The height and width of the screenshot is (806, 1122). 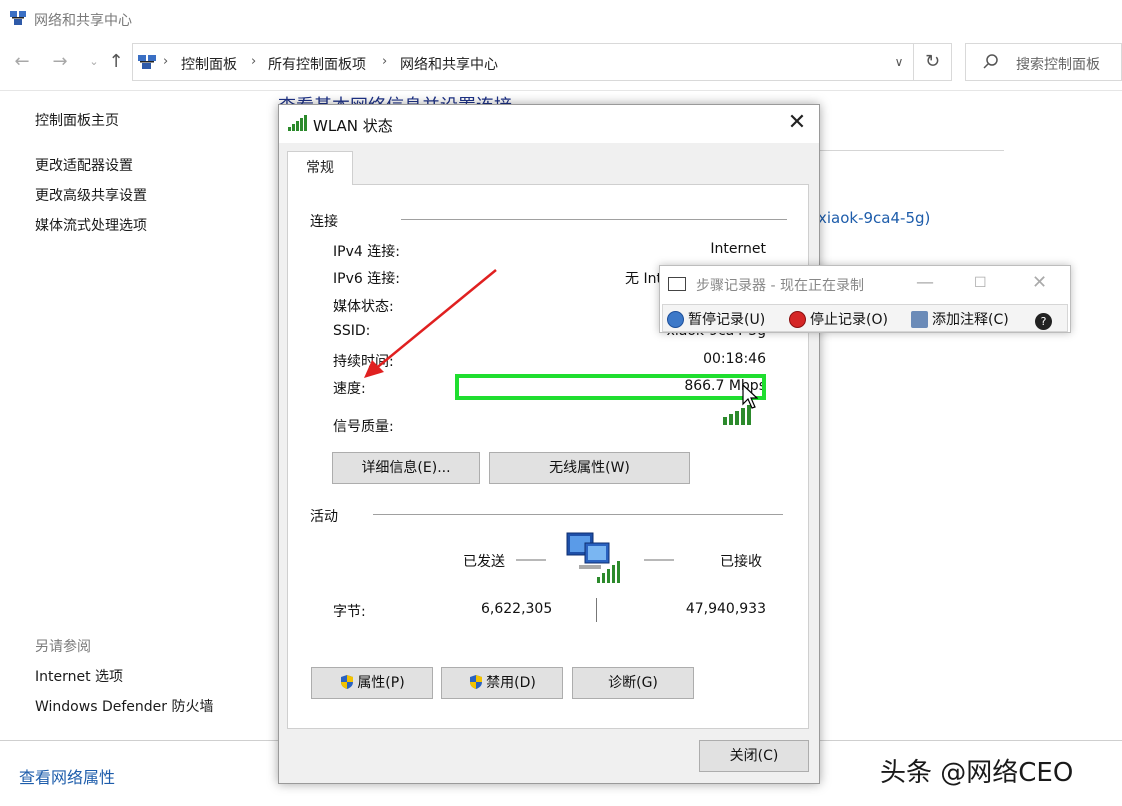 I want to click on stop-record-button: 停止记录(O), so click(x=838, y=319).